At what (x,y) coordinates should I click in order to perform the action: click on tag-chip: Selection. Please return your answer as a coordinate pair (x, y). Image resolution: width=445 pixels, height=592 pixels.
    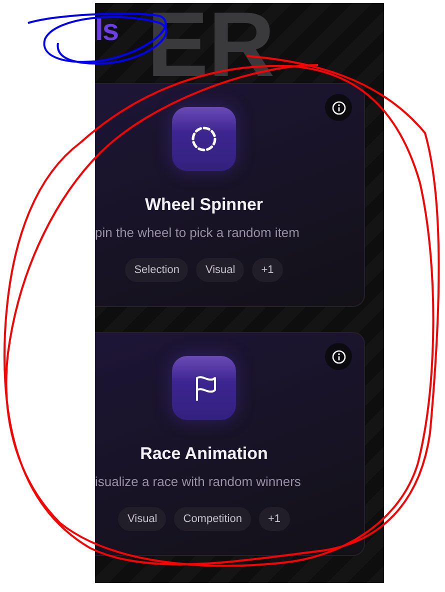
    Looking at the image, I should click on (156, 270).